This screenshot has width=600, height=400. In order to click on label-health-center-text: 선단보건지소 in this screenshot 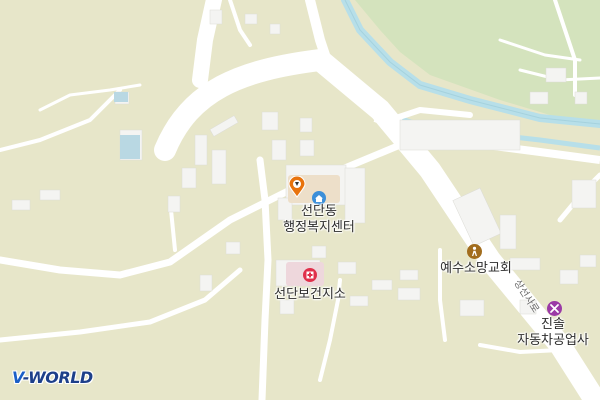, I will do `click(310, 294)`.